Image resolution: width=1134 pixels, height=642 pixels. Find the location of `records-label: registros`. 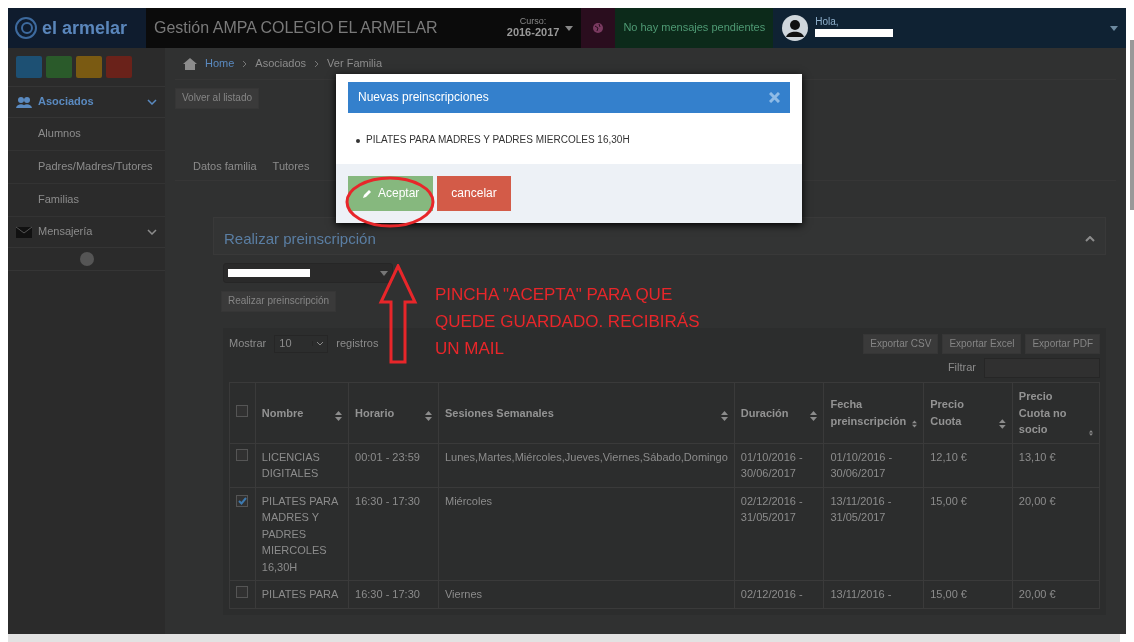

records-label: registros is located at coordinates (357, 343).